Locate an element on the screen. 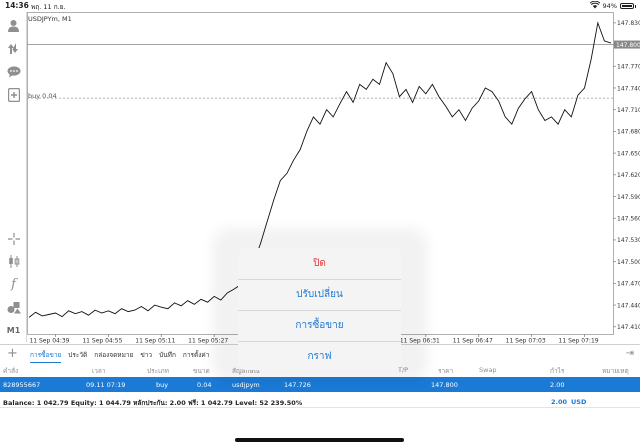  scroll-right-icon: ⇥ is located at coordinates (630, 353).